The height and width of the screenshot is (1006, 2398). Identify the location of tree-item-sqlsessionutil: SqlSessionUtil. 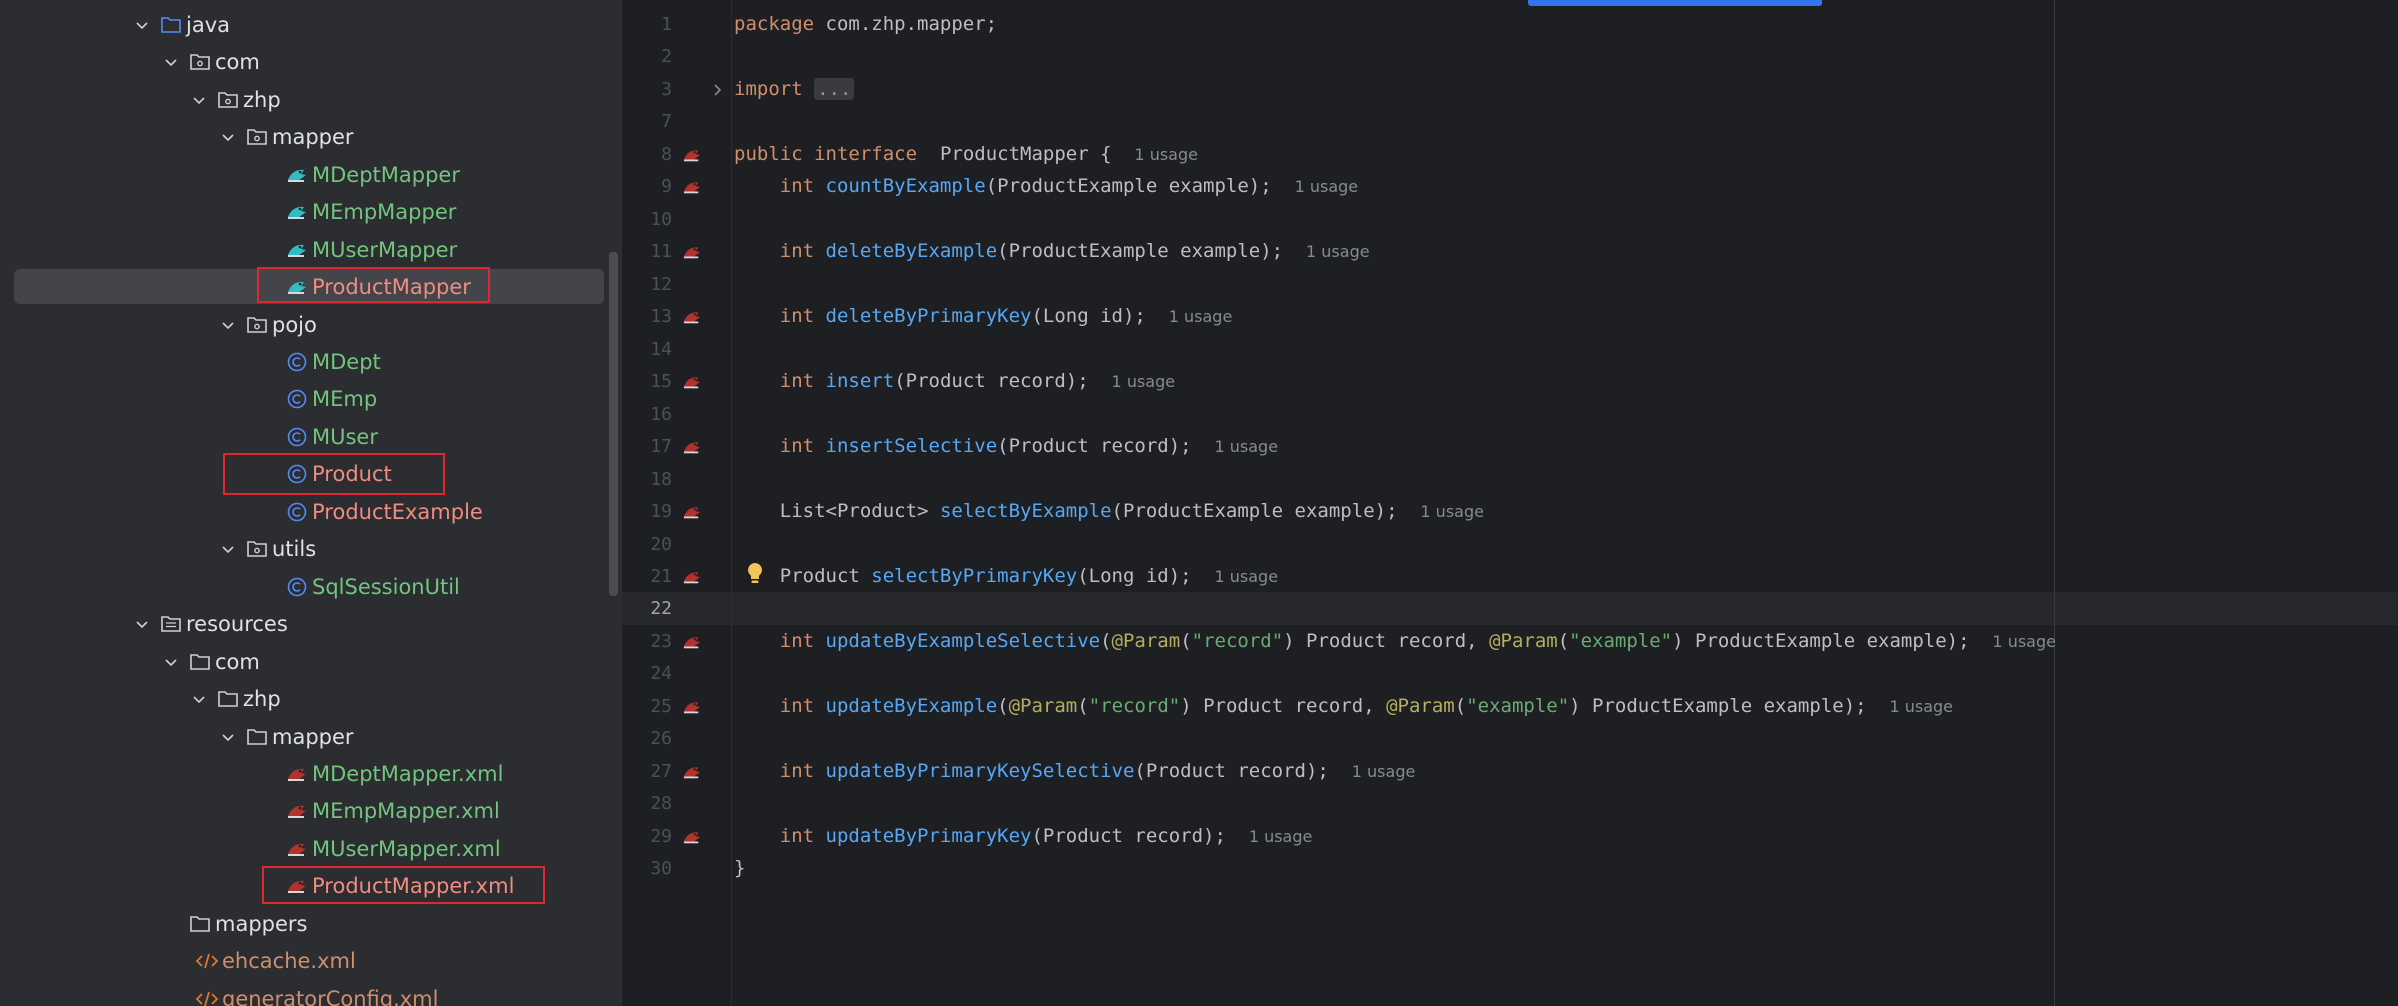
(305, 586).